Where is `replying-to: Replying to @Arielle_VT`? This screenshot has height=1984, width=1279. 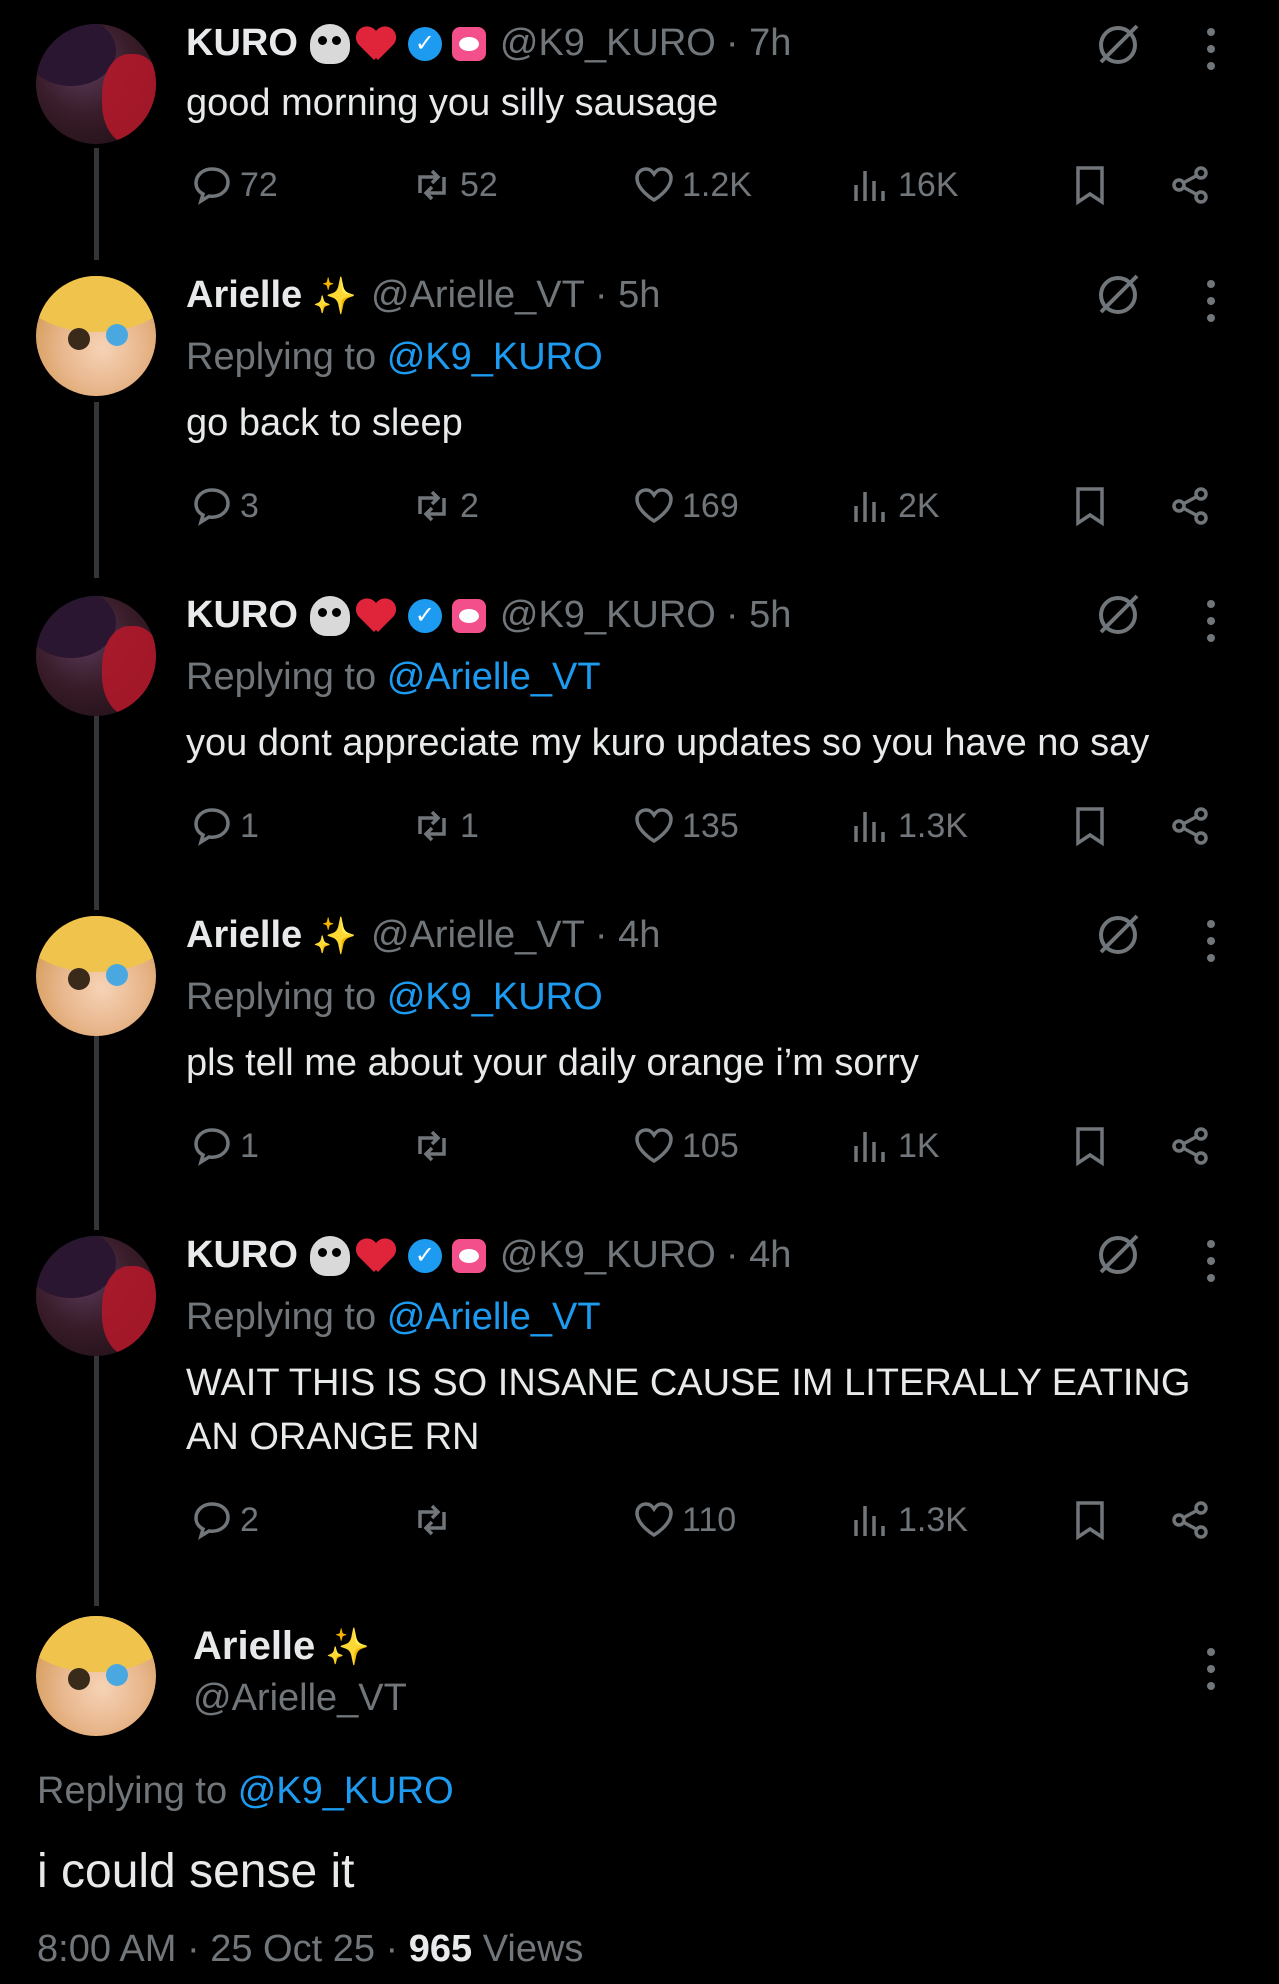
replying-to: Replying to @Arielle_VT is located at coordinates (393, 1317).